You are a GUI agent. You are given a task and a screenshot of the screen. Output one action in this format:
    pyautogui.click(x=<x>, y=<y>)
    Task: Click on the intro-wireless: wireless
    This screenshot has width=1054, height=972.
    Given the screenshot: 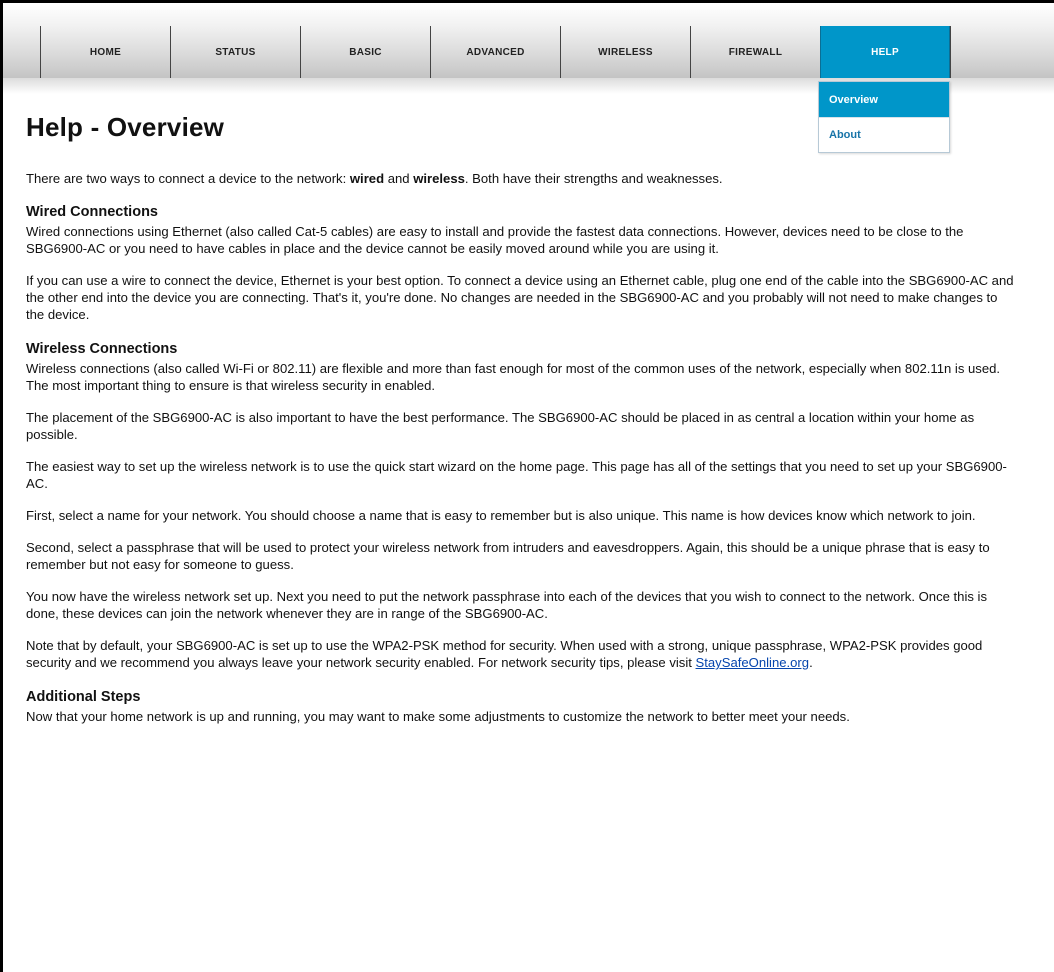 What is the action you would take?
    pyautogui.click(x=439, y=178)
    